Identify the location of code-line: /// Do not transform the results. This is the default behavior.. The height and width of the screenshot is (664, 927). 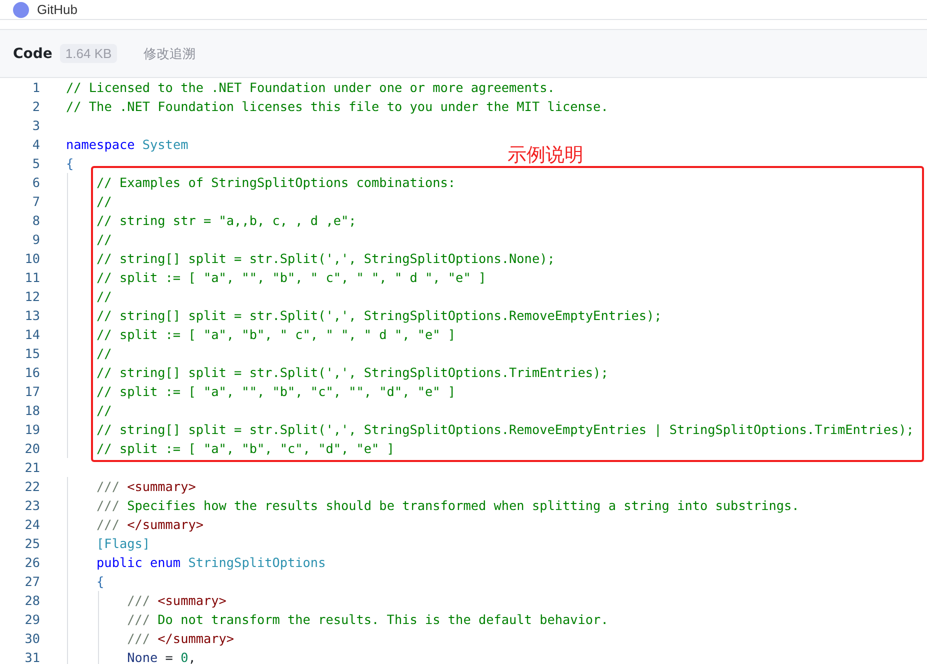
(367, 619).